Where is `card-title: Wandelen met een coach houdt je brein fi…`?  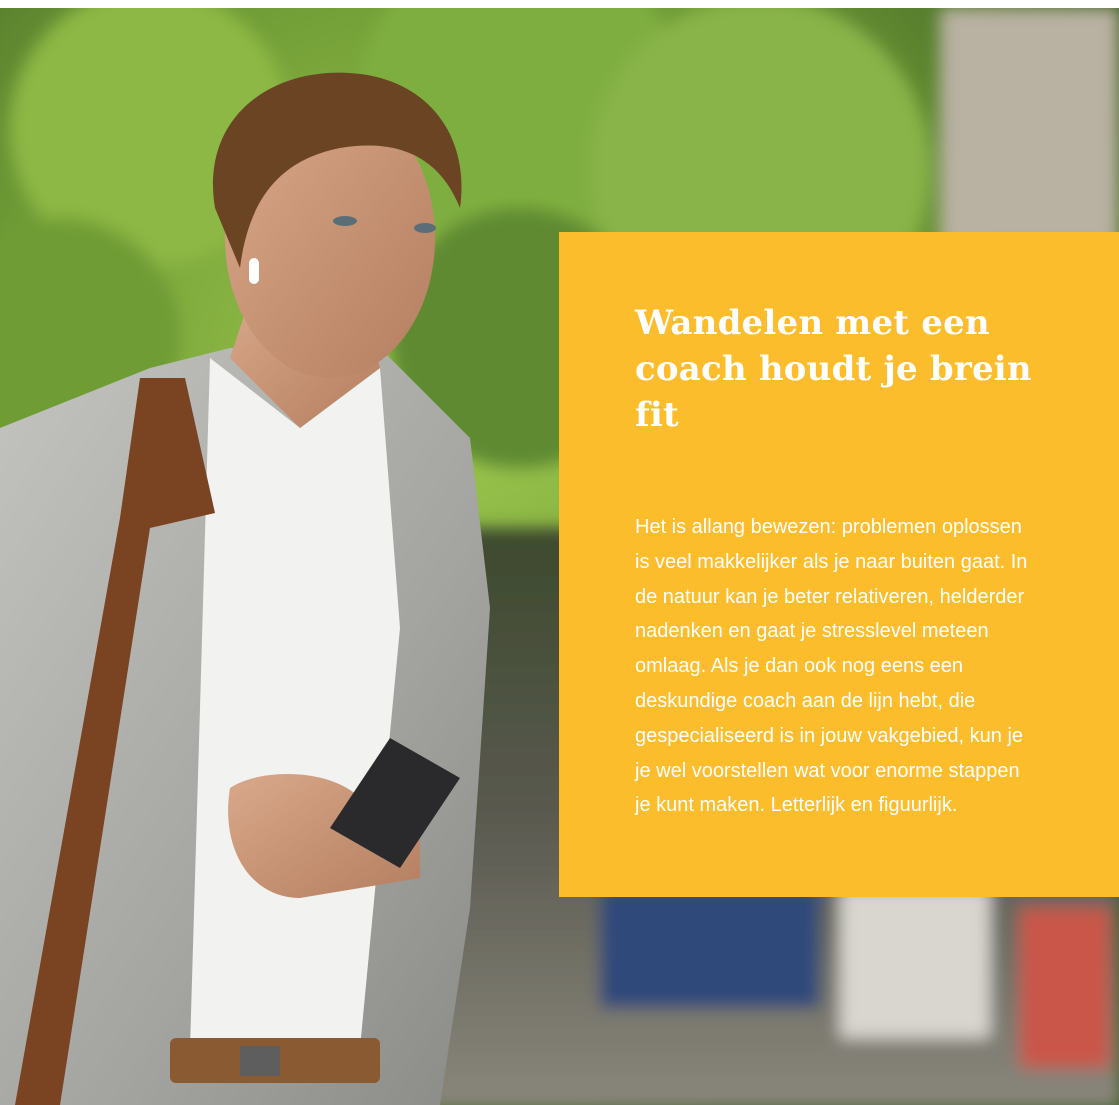
card-title: Wandelen met een coach houdt je brein fi… is located at coordinates (833, 369).